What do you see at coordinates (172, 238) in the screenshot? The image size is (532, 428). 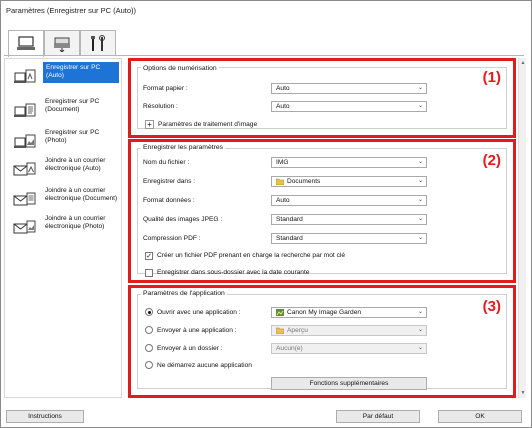 I see `pdf-compression-label: Compression PDF :` at bounding box center [172, 238].